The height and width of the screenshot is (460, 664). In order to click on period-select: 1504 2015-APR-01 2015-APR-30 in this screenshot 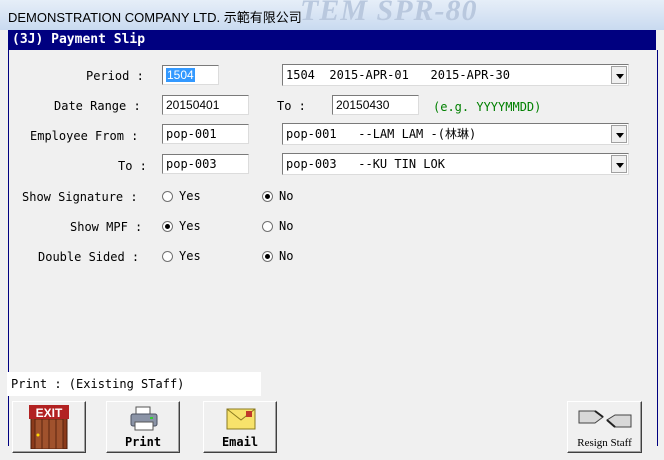, I will do `click(455, 75)`.